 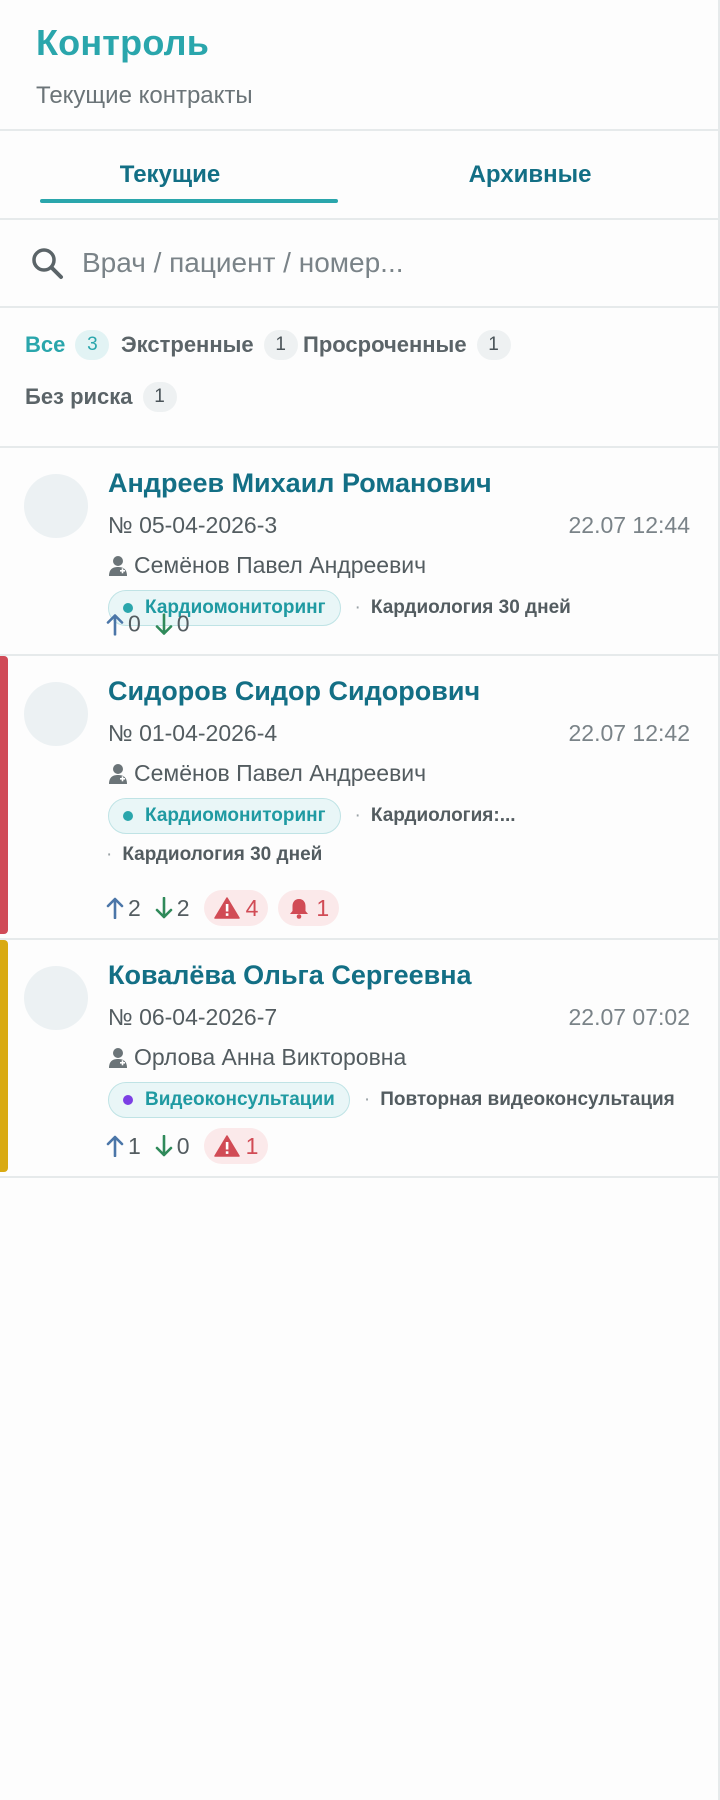 I want to click on stat-up-value: 0, so click(x=134, y=623).